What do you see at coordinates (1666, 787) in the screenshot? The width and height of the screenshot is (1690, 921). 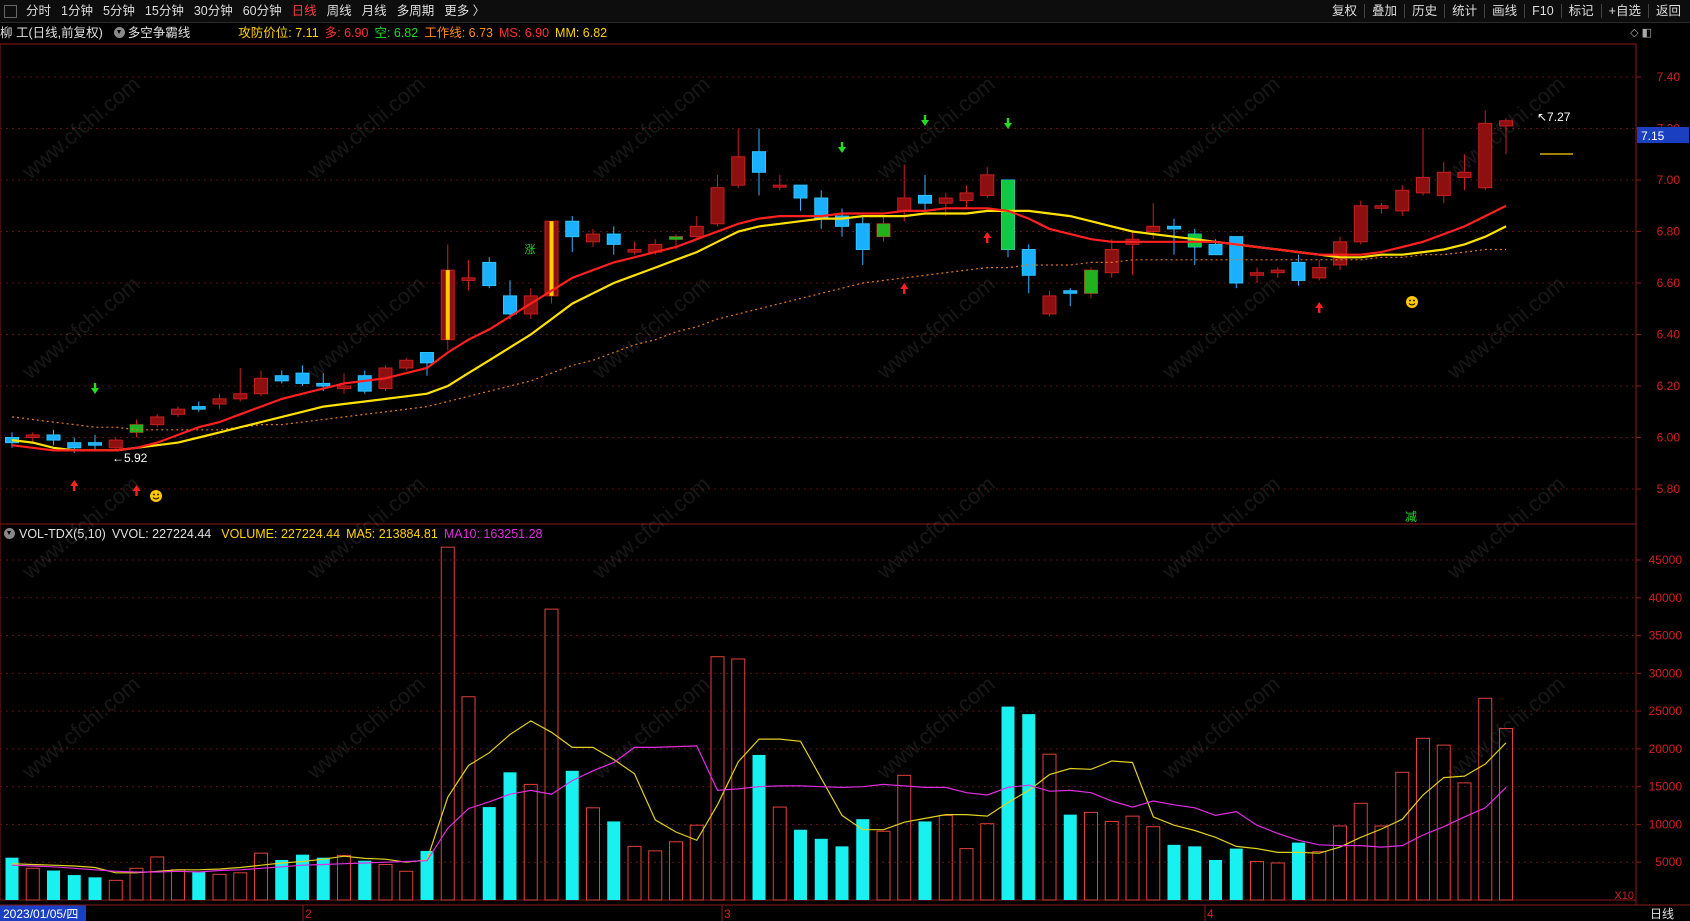 I see `volume-axis-label: 15000` at bounding box center [1666, 787].